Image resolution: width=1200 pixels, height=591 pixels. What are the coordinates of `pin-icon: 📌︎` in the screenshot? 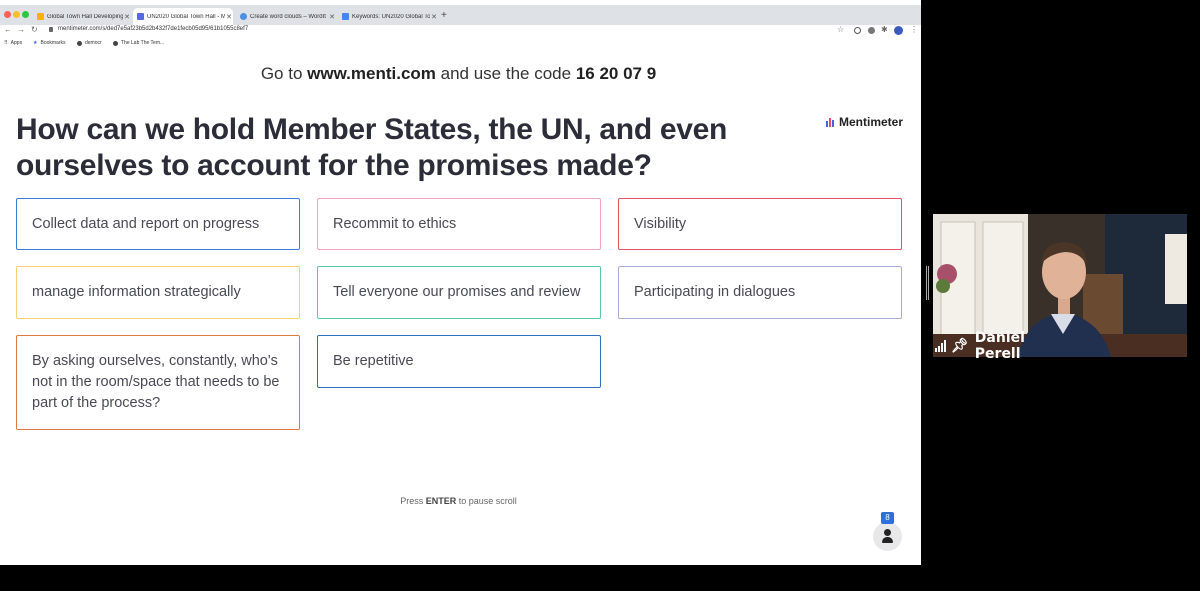 It's located at (960, 346).